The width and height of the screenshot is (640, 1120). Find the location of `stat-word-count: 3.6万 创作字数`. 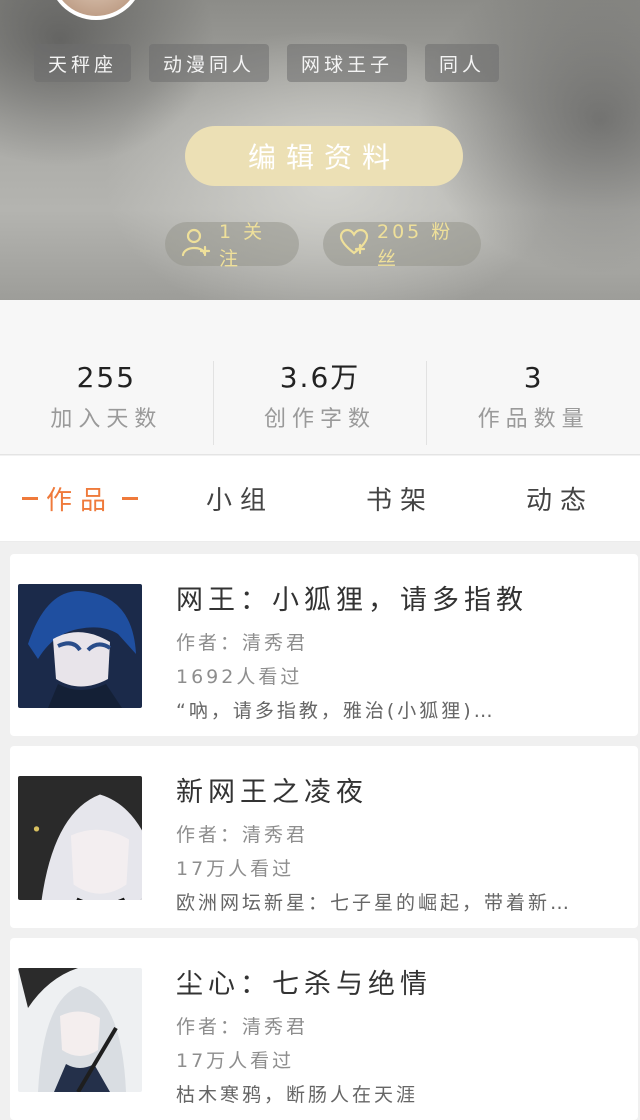

stat-word-count: 3.6万 创作字数 is located at coordinates (321, 403).